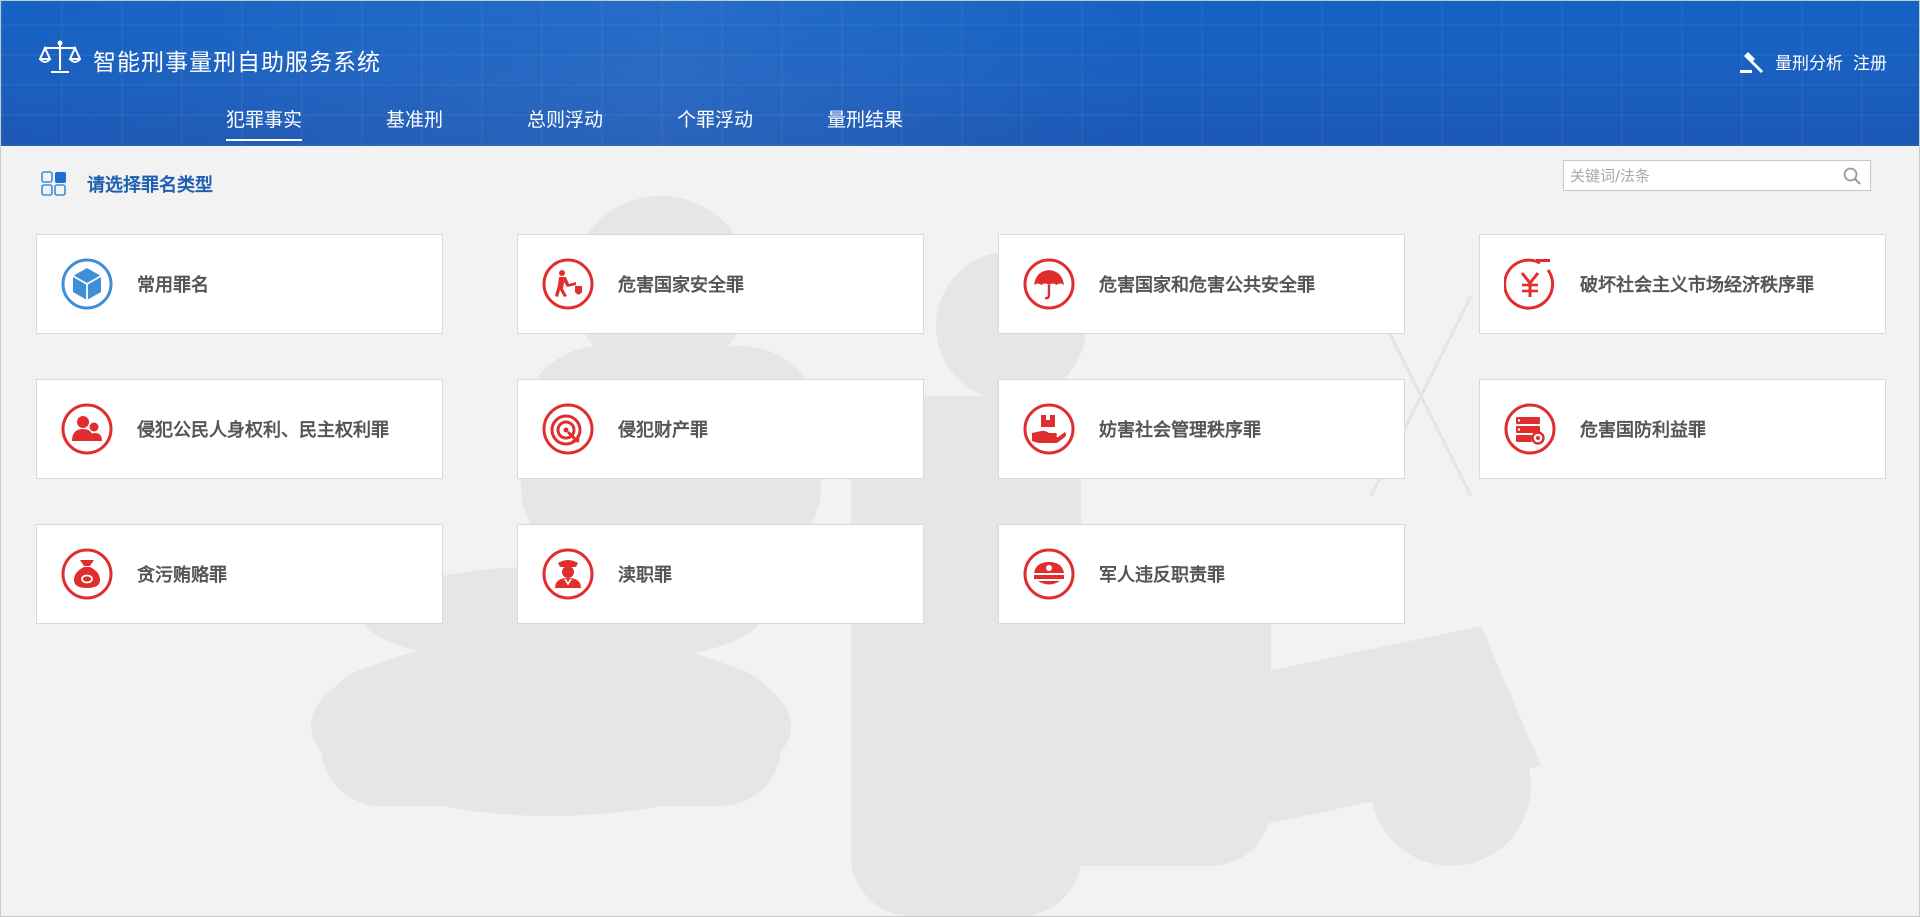 Image resolution: width=1920 pixels, height=917 pixels. What do you see at coordinates (1529, 284) in the screenshot?
I see `yuan-icon` at bounding box center [1529, 284].